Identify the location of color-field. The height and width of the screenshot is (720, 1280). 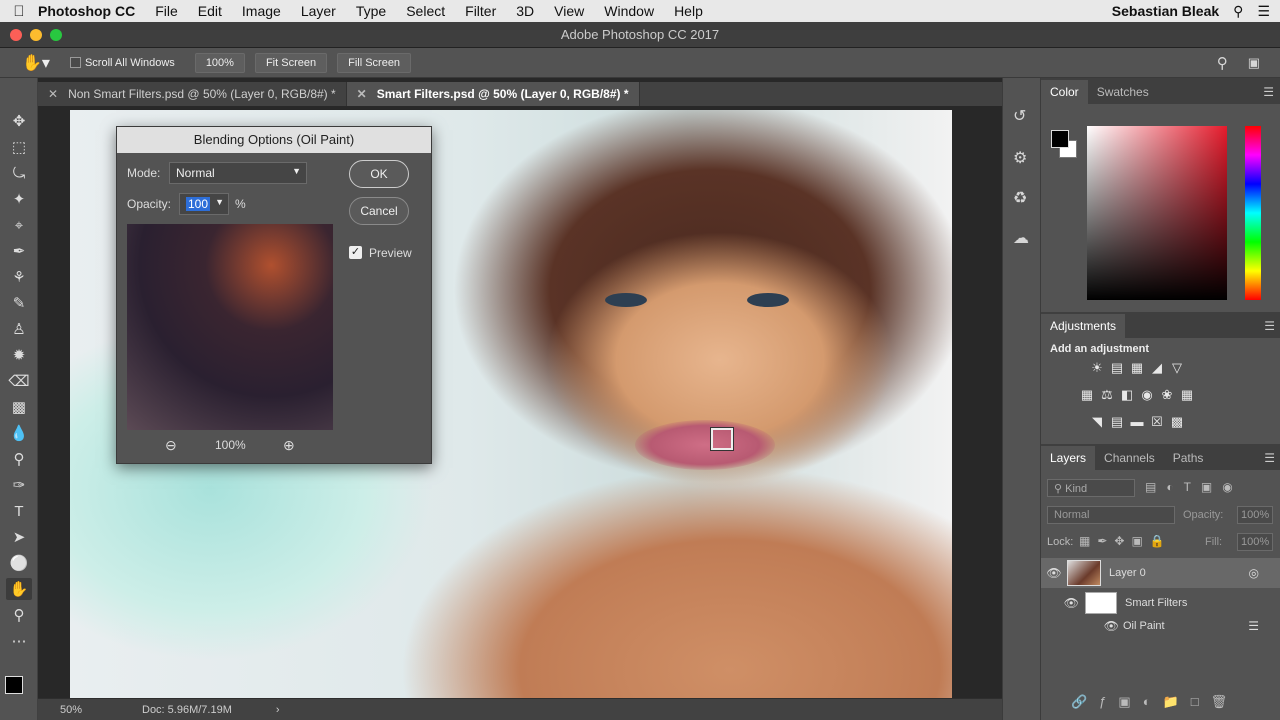
(1157, 213).